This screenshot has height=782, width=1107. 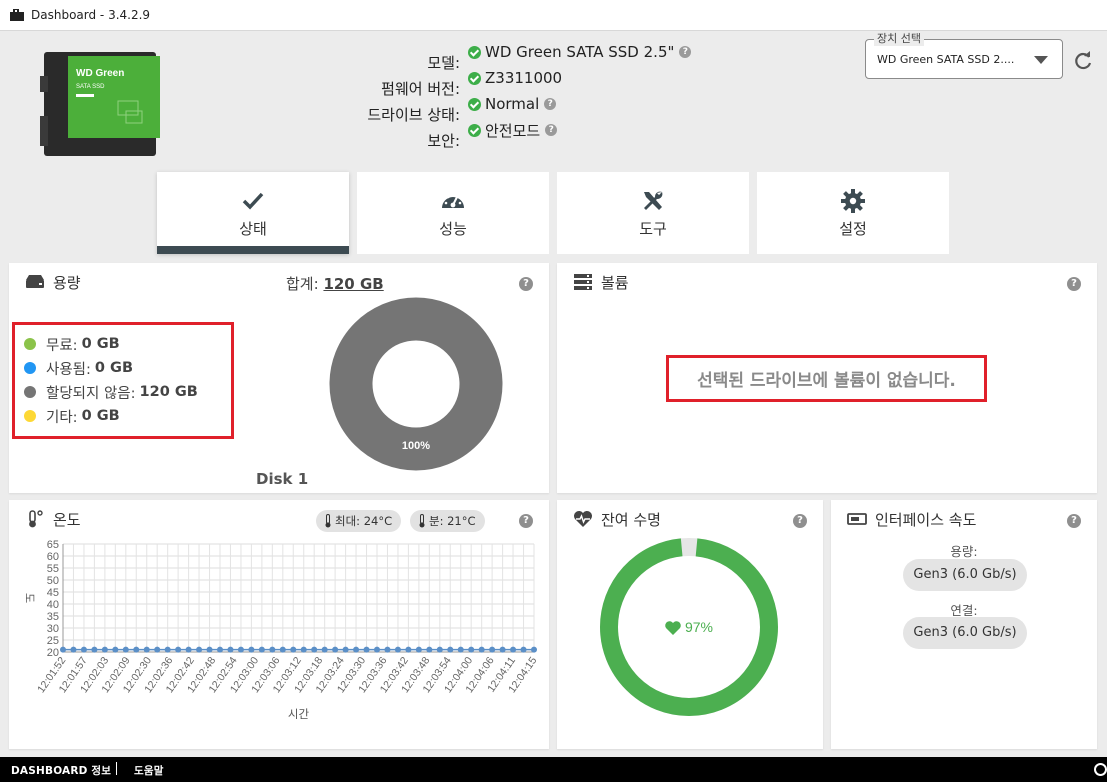 What do you see at coordinates (453, 213) in the screenshot?
I see `tab-performance: 성능` at bounding box center [453, 213].